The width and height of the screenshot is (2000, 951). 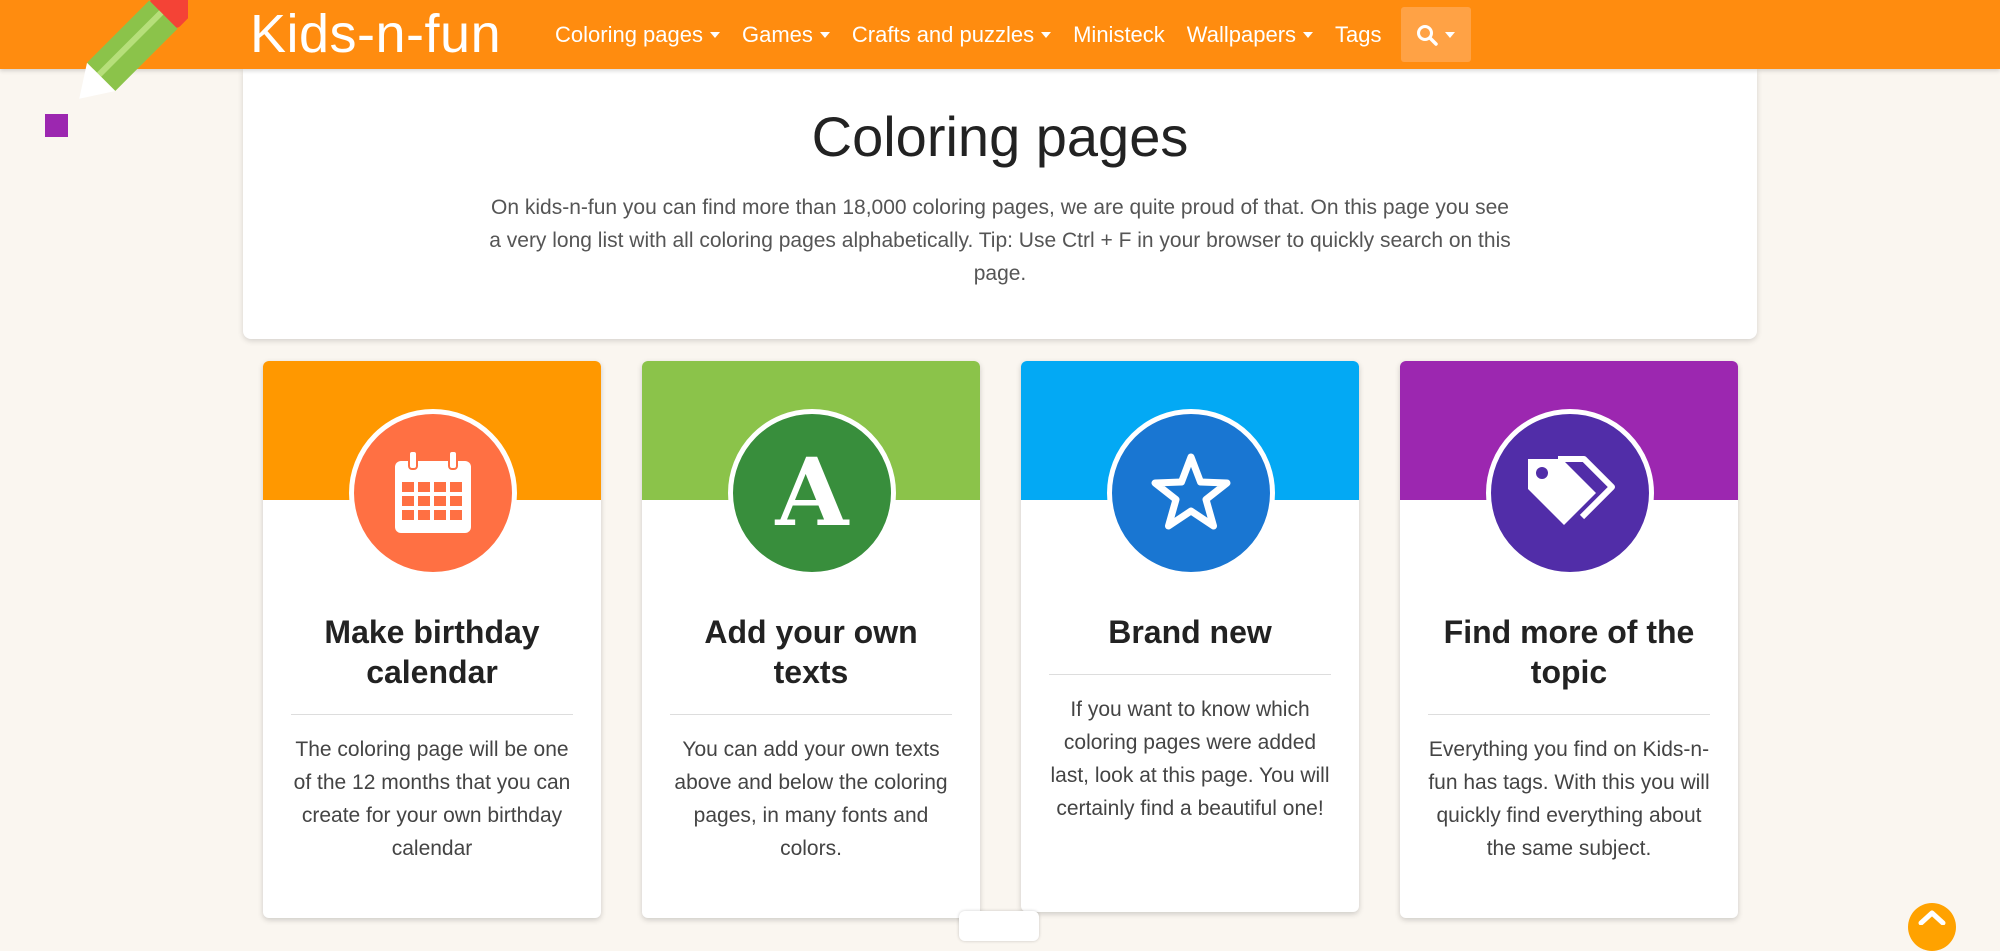 I want to click on page-title: Coloring pages, so click(x=1000, y=136).